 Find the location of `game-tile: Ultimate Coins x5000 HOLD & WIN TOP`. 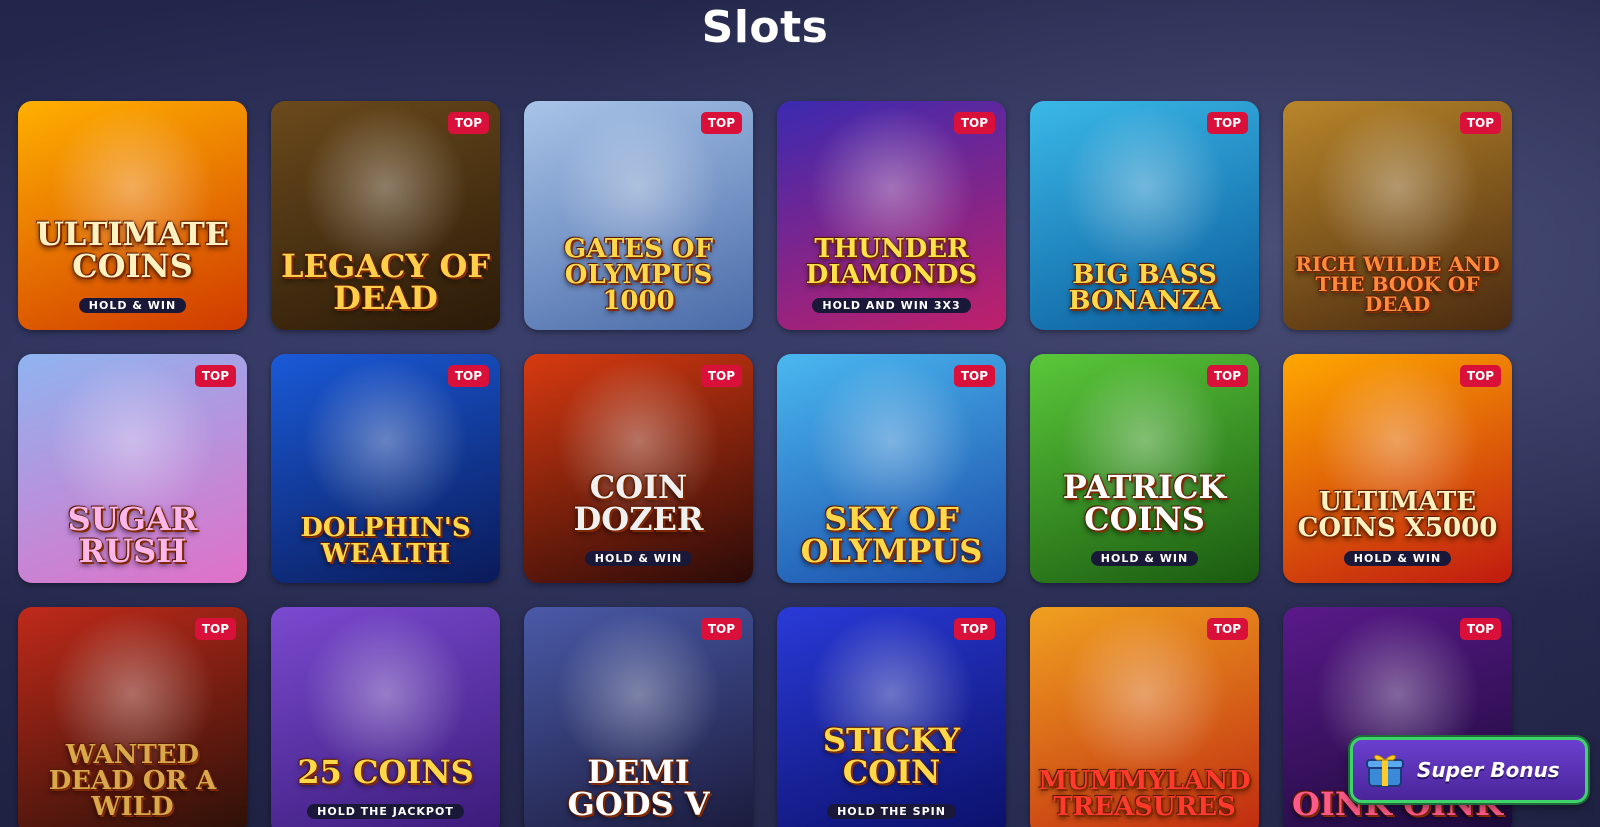

game-tile: Ultimate Coins x5000 HOLD & WIN TOP is located at coordinates (1397, 468).